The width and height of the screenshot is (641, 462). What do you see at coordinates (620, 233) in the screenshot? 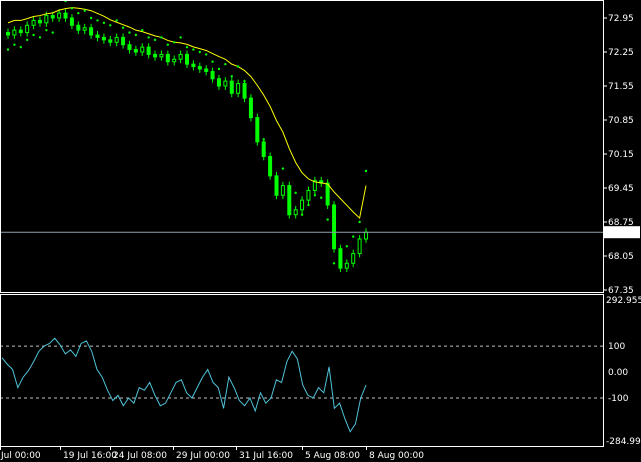
I see `current-price-label: 68.54` at bounding box center [620, 233].